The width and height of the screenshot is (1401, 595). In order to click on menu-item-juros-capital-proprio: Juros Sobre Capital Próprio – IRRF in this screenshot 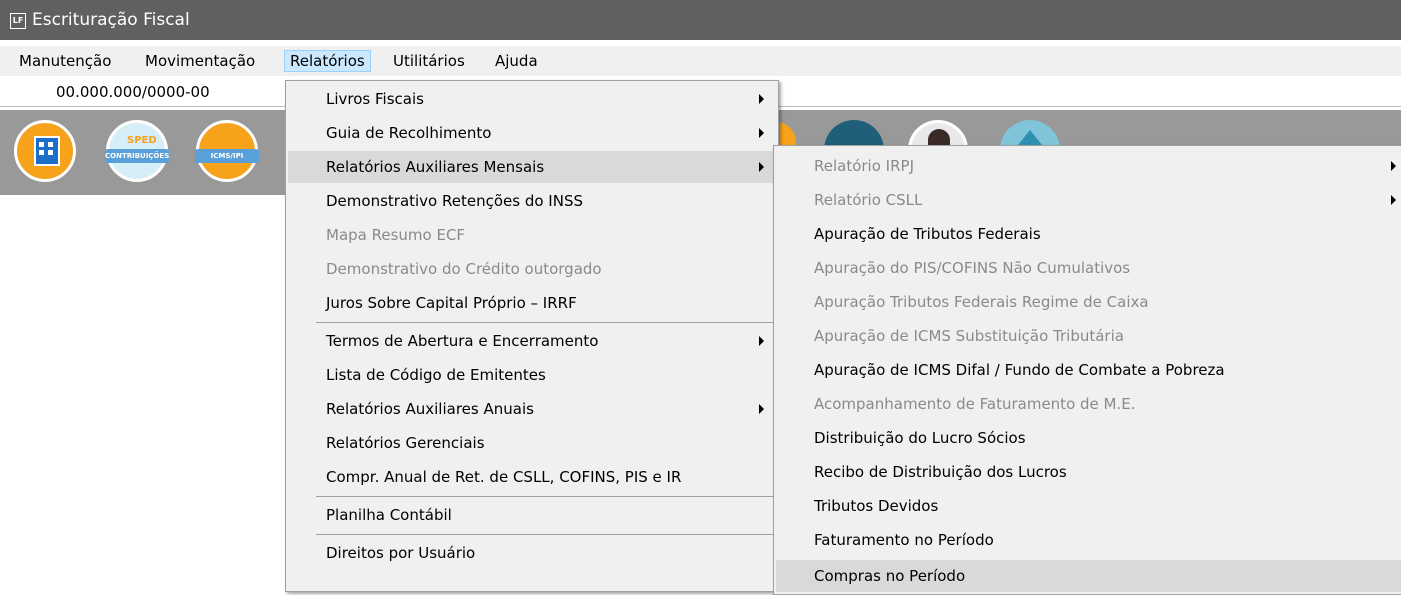, I will do `click(532, 303)`.